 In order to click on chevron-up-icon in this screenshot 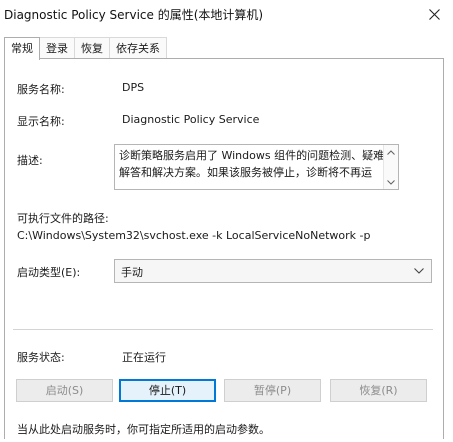, I will do `click(391, 152)`.